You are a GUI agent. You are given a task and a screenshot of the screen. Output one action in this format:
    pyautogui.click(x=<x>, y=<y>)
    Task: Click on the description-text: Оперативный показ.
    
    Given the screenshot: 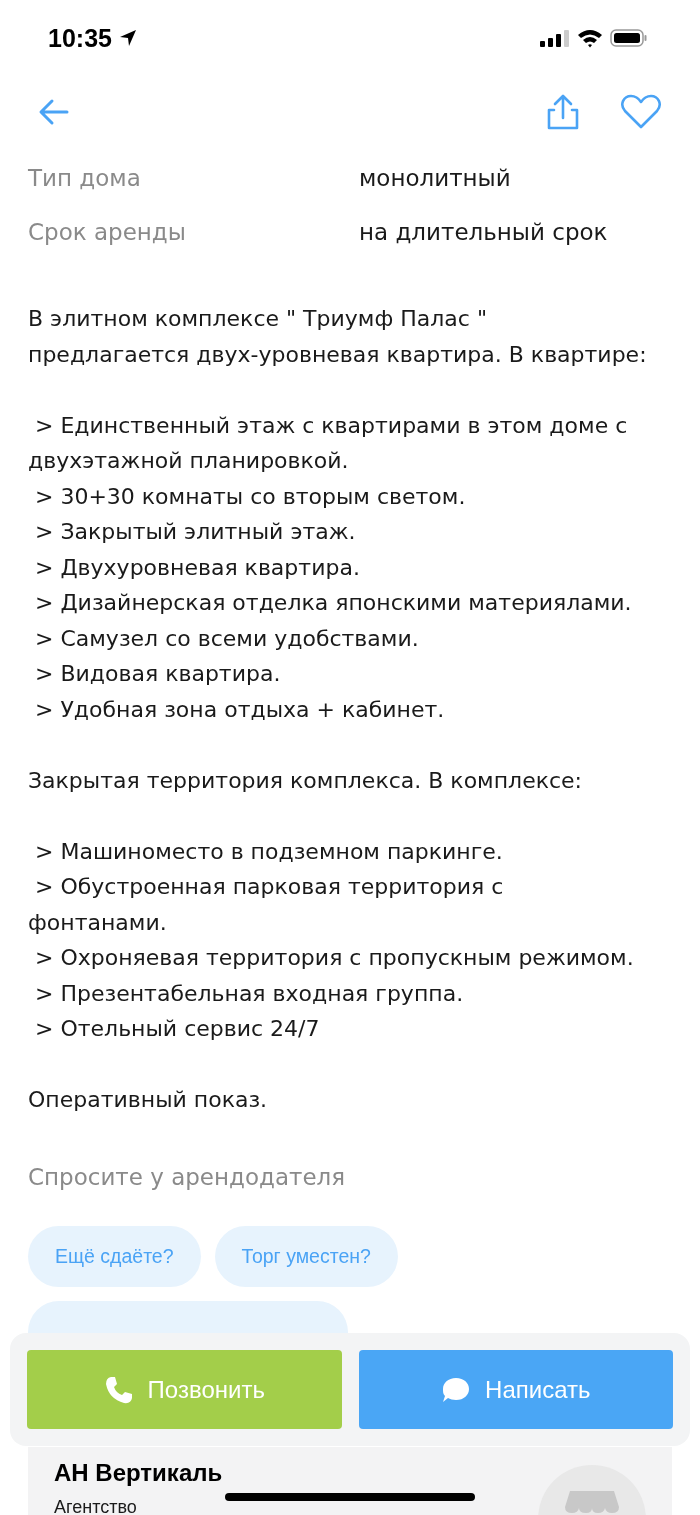 What is the action you would take?
    pyautogui.click(x=148, y=1100)
    